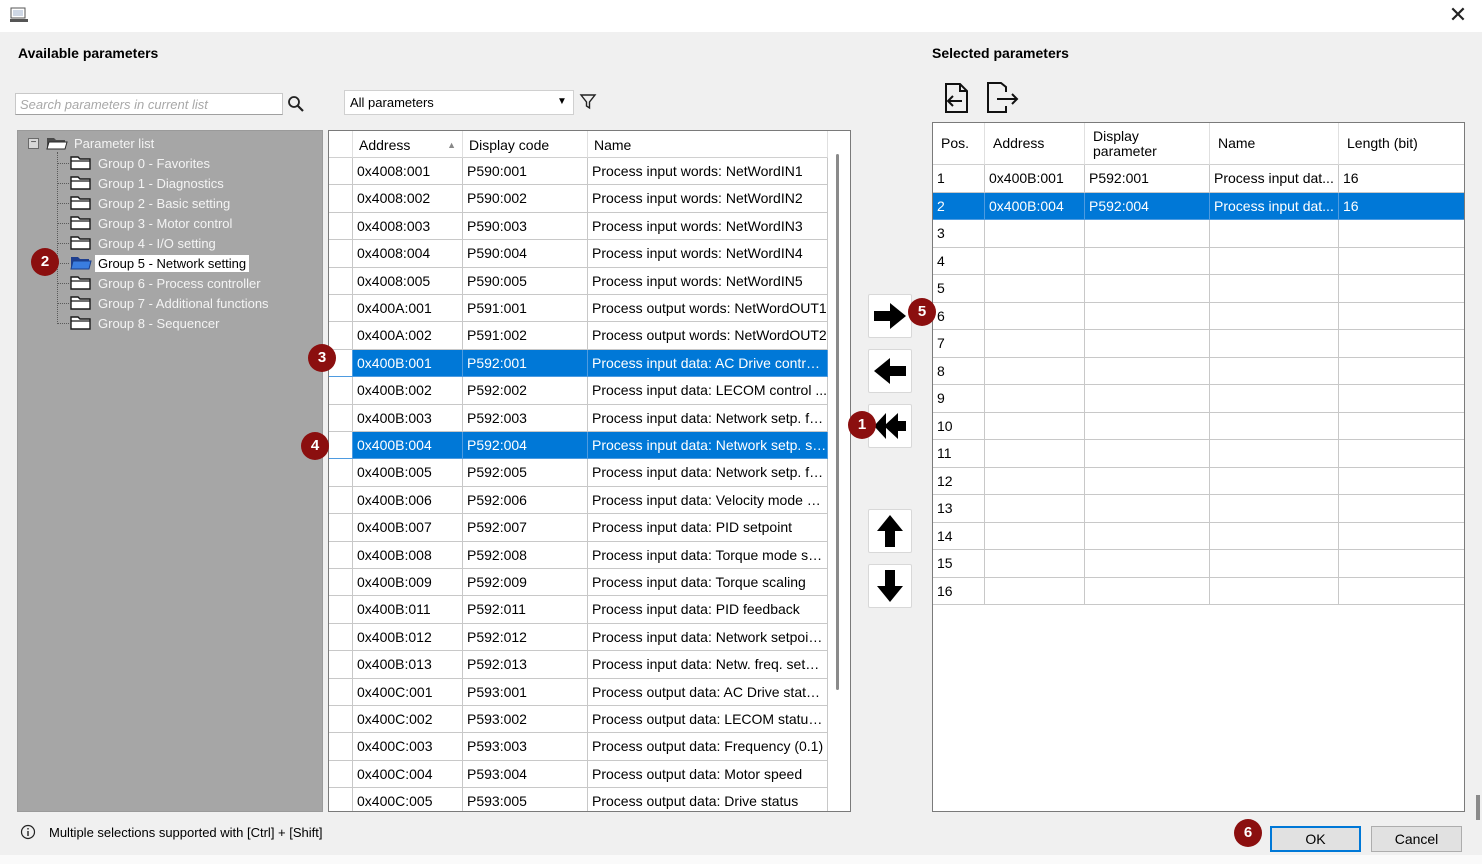  Describe the element at coordinates (890, 531) in the screenshot. I see `move-up-button` at that location.